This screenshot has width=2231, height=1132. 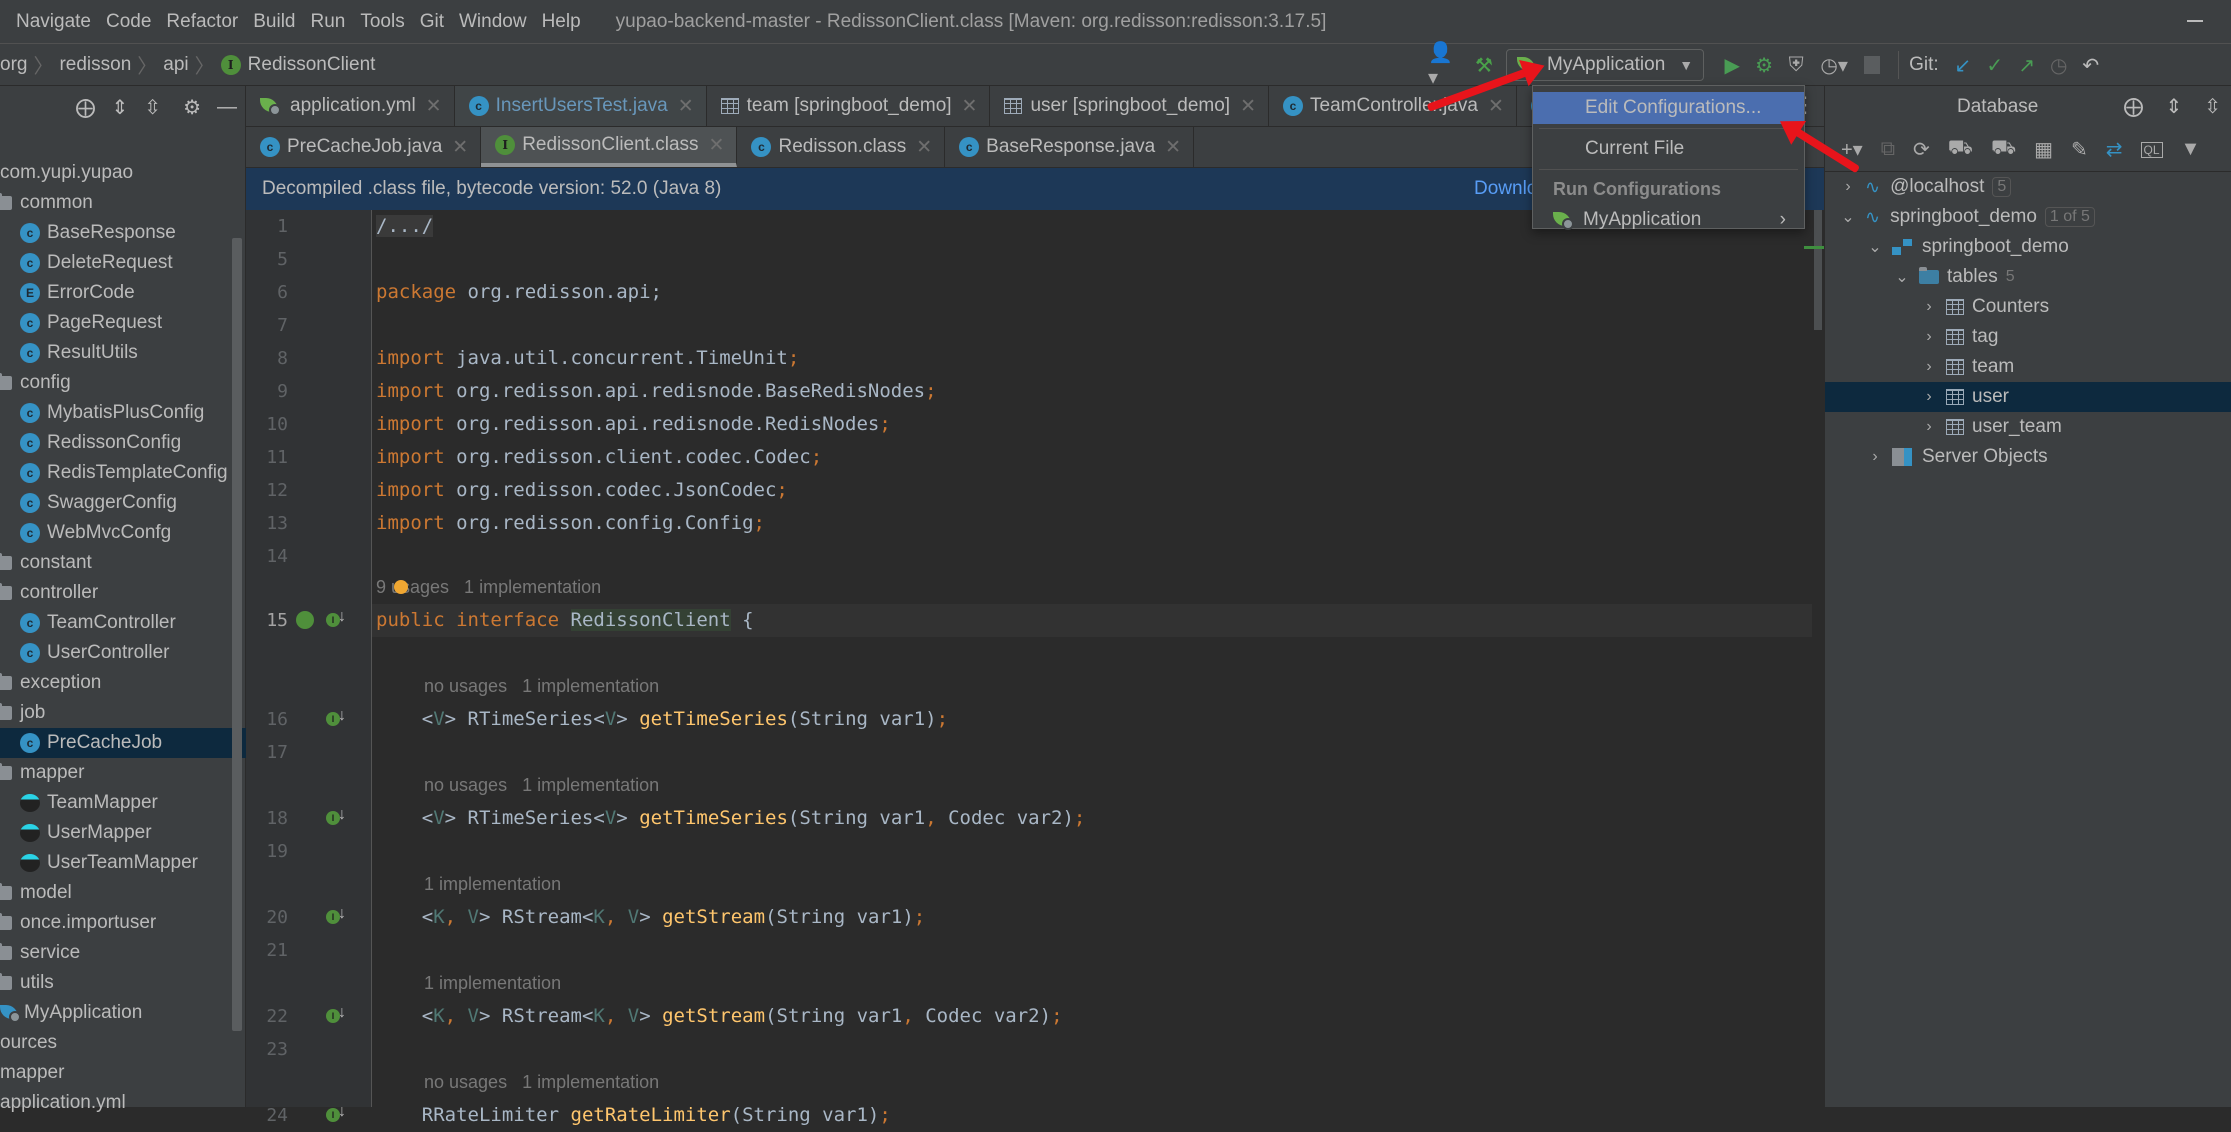 What do you see at coordinates (1070, 147) in the screenshot?
I see `editor-tab: c BaseResponse.java ✕` at bounding box center [1070, 147].